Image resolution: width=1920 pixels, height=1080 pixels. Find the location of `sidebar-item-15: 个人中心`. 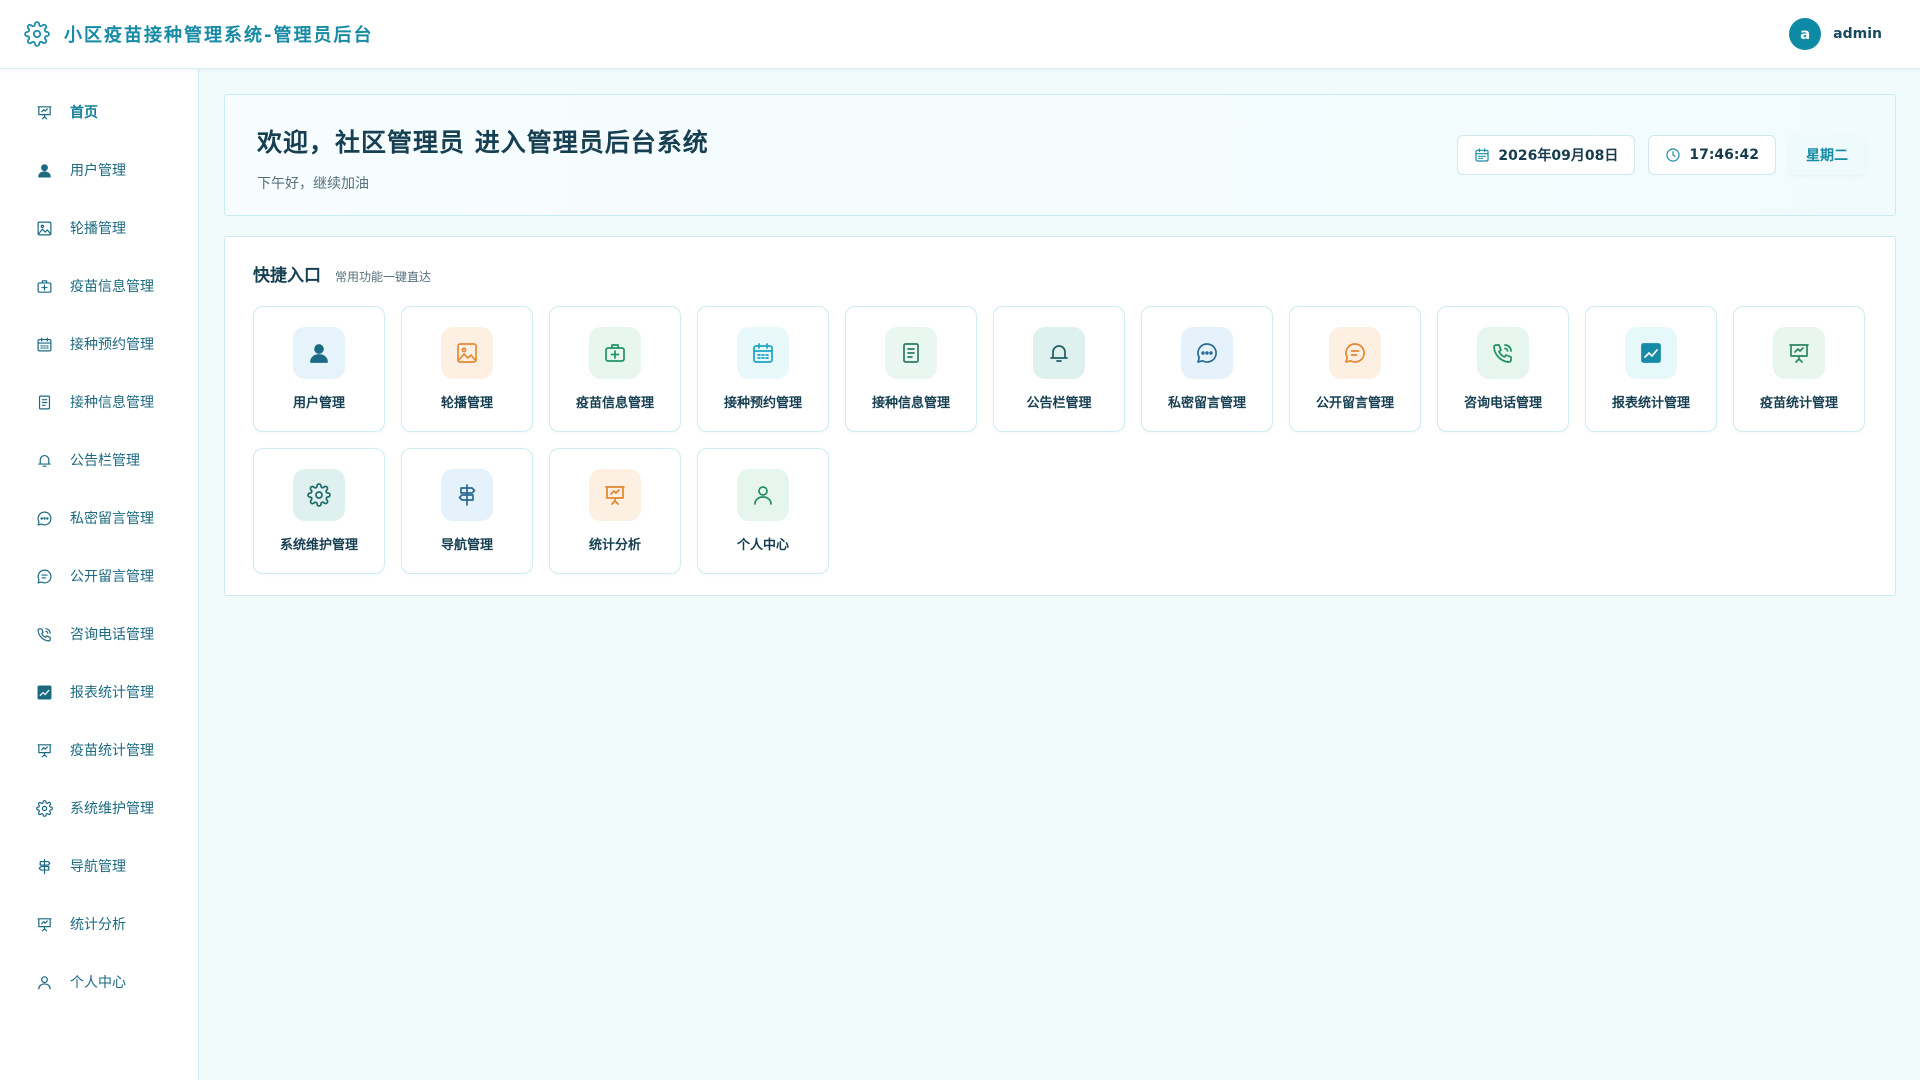

sidebar-item-15: 个人中心 is located at coordinates (99, 982).